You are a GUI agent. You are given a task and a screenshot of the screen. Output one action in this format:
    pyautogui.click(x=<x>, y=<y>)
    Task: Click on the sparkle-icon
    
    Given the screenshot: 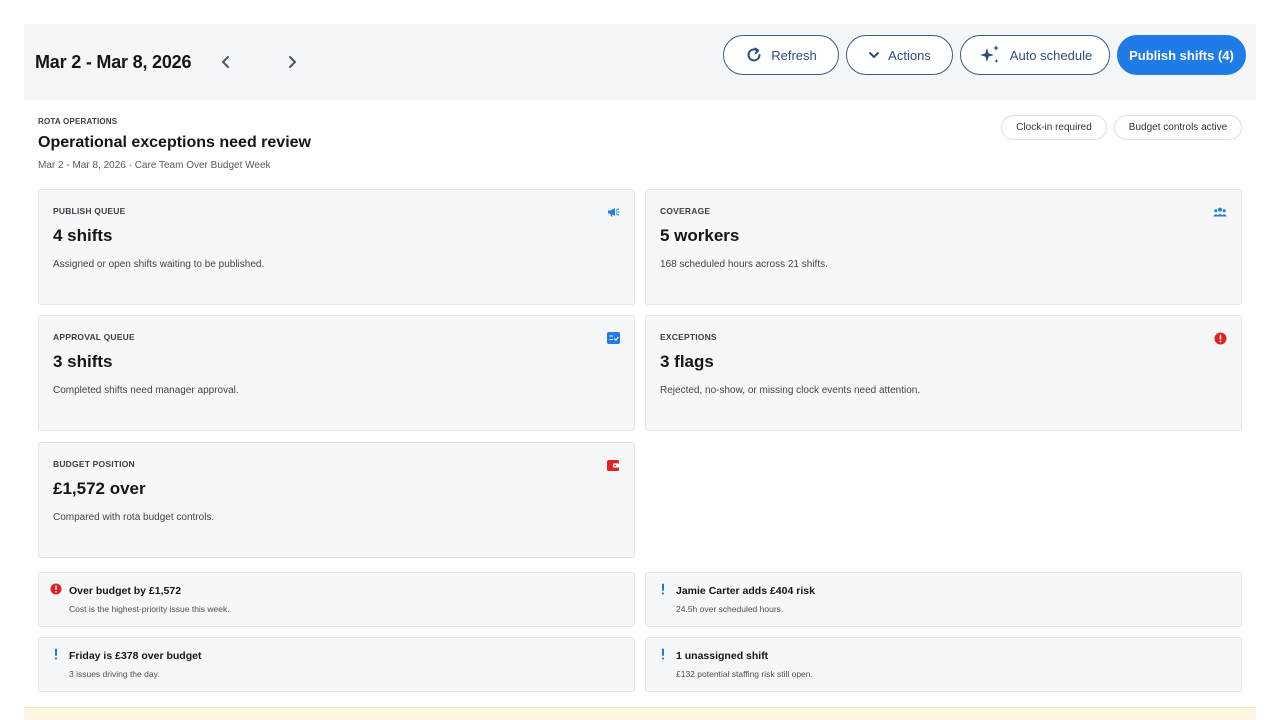 What is the action you would take?
    pyautogui.click(x=990, y=55)
    